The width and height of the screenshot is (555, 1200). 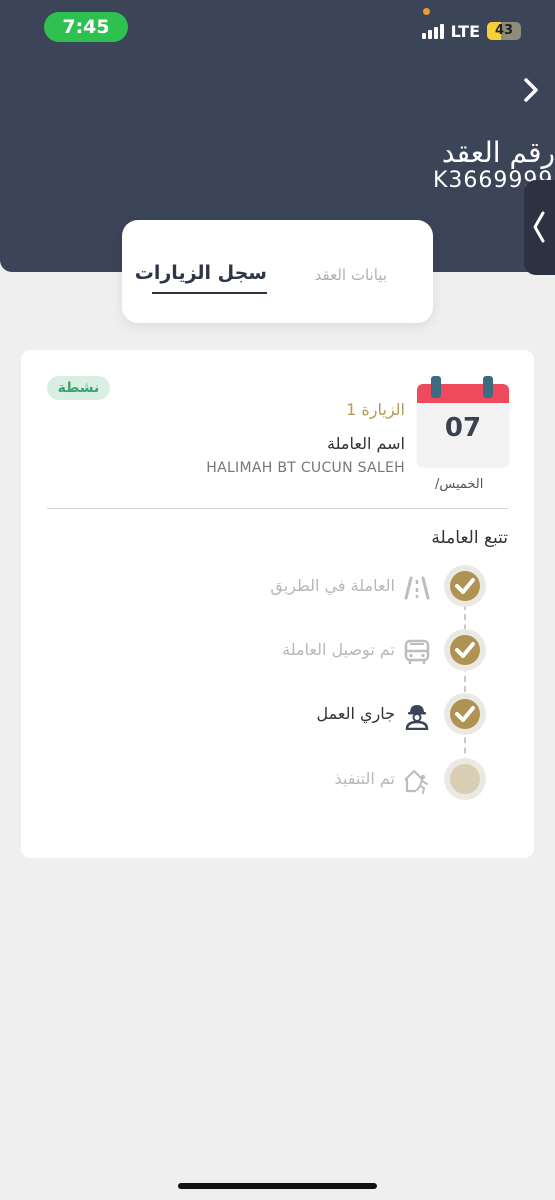 What do you see at coordinates (351, 275) in the screenshot?
I see `tab-contract-data: بيانات العقد` at bounding box center [351, 275].